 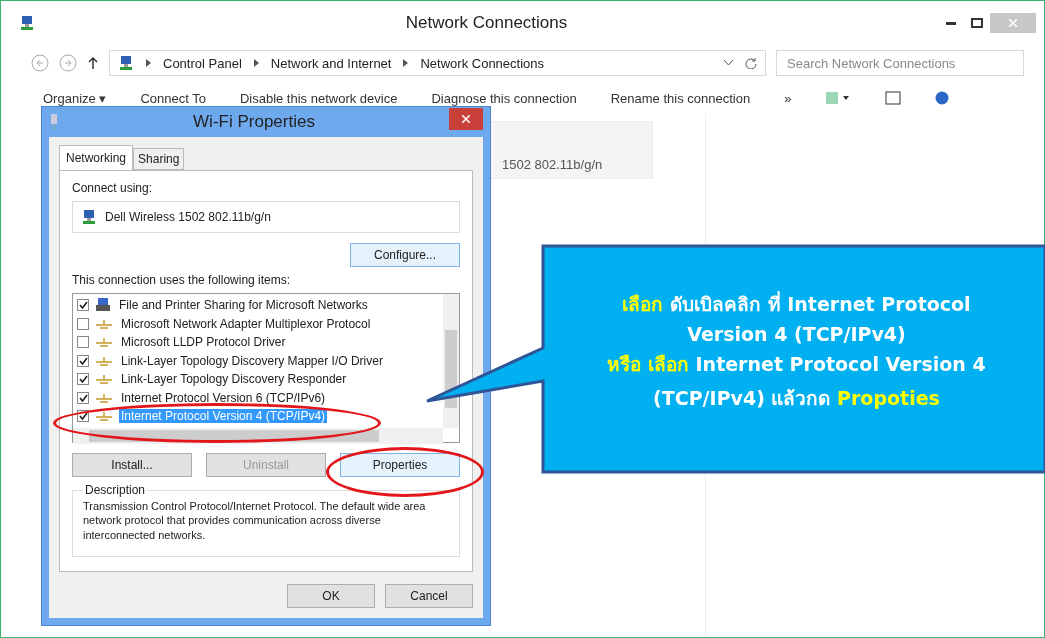 I want to click on instruction-text: หรือ เลือก Internet Protocol Version 4, so click(x=796, y=364).